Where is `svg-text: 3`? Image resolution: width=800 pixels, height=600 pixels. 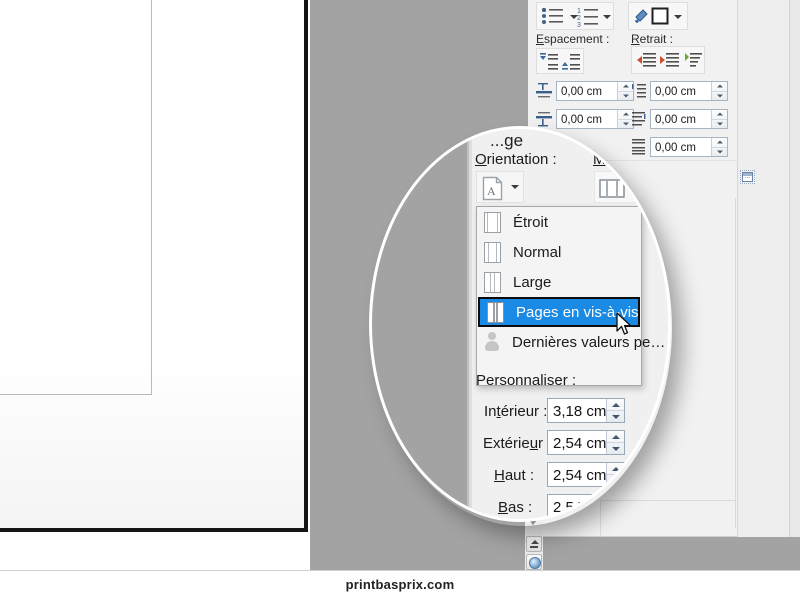
svg-text: 3 is located at coordinates (579, 25).